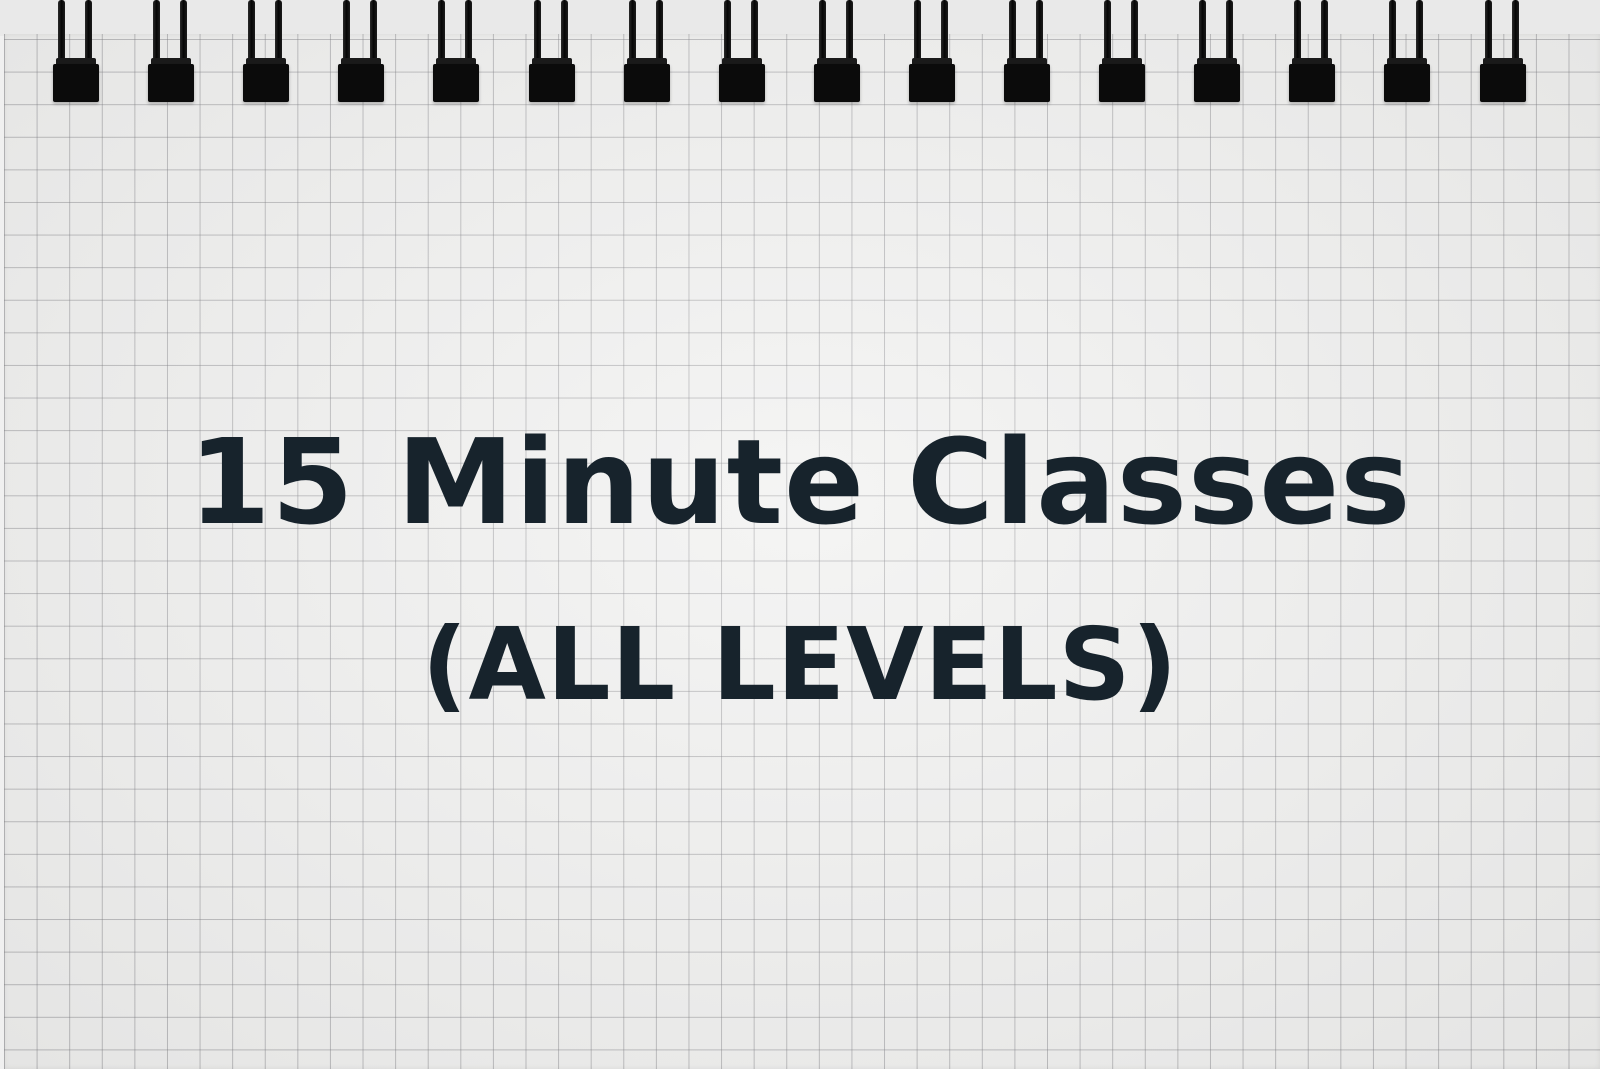 The height and width of the screenshot is (1069, 1600). Describe the element at coordinates (800, 664) in the screenshot. I see `headline-subtitle: (ALL LEVELS)` at that location.